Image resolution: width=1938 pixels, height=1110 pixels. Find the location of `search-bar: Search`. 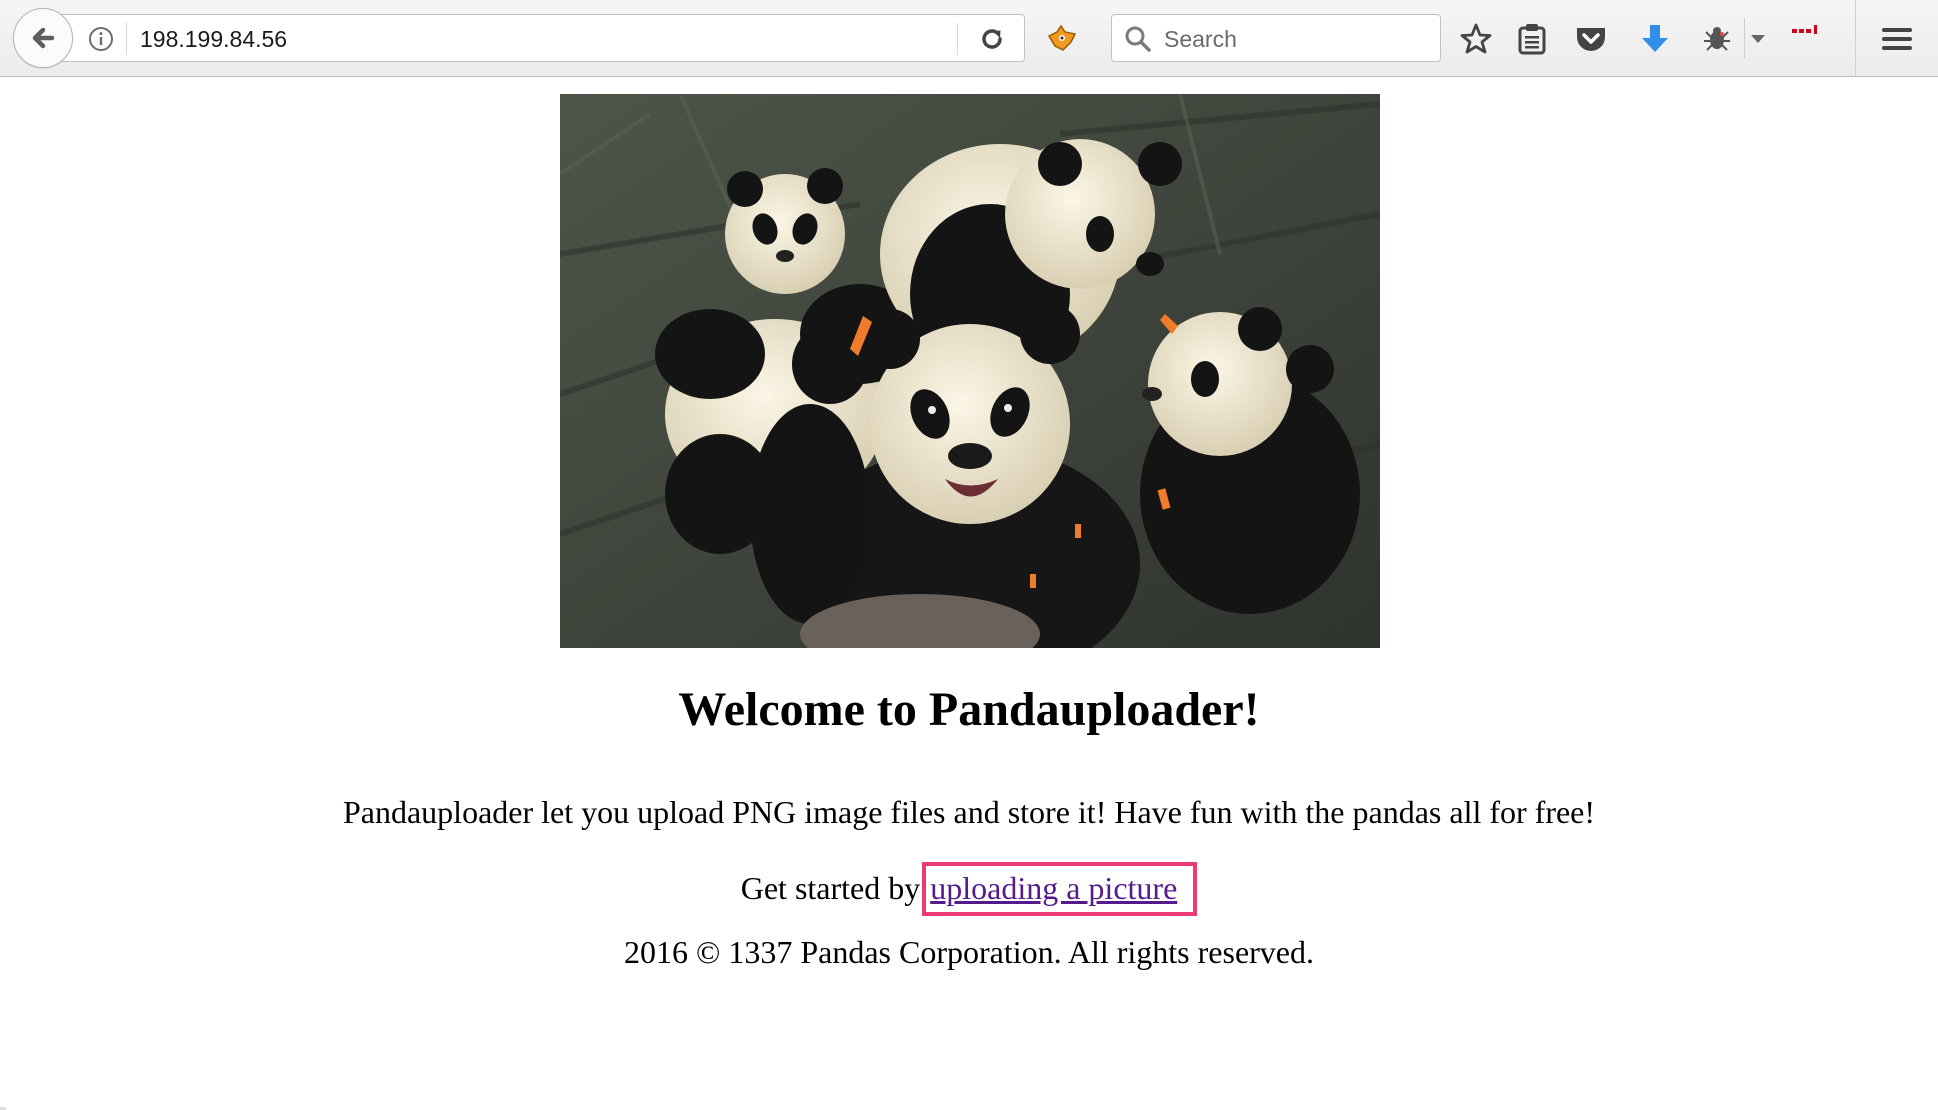

search-bar: Search is located at coordinates (1276, 38).